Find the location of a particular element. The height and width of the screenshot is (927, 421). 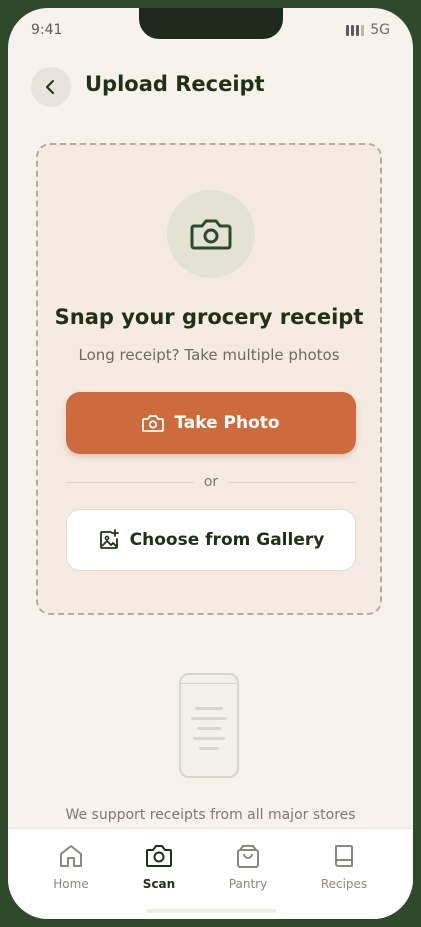

status-bar-right: 5G is located at coordinates (368, 30).